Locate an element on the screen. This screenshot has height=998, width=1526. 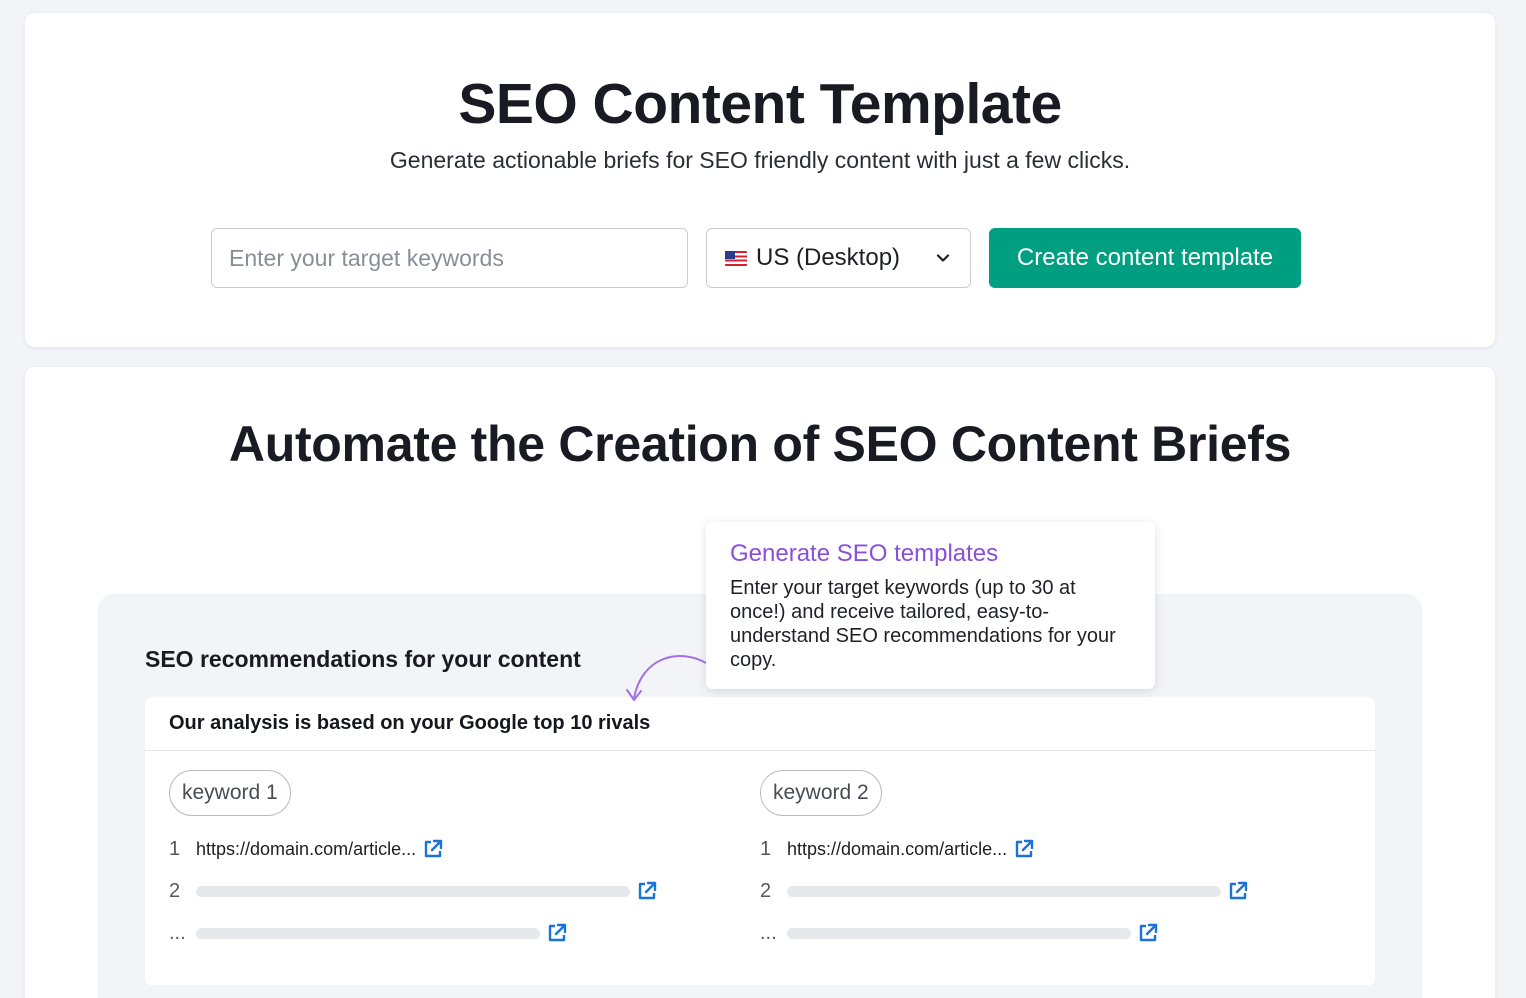
keyword-chip: keyword 1 is located at coordinates (230, 793).